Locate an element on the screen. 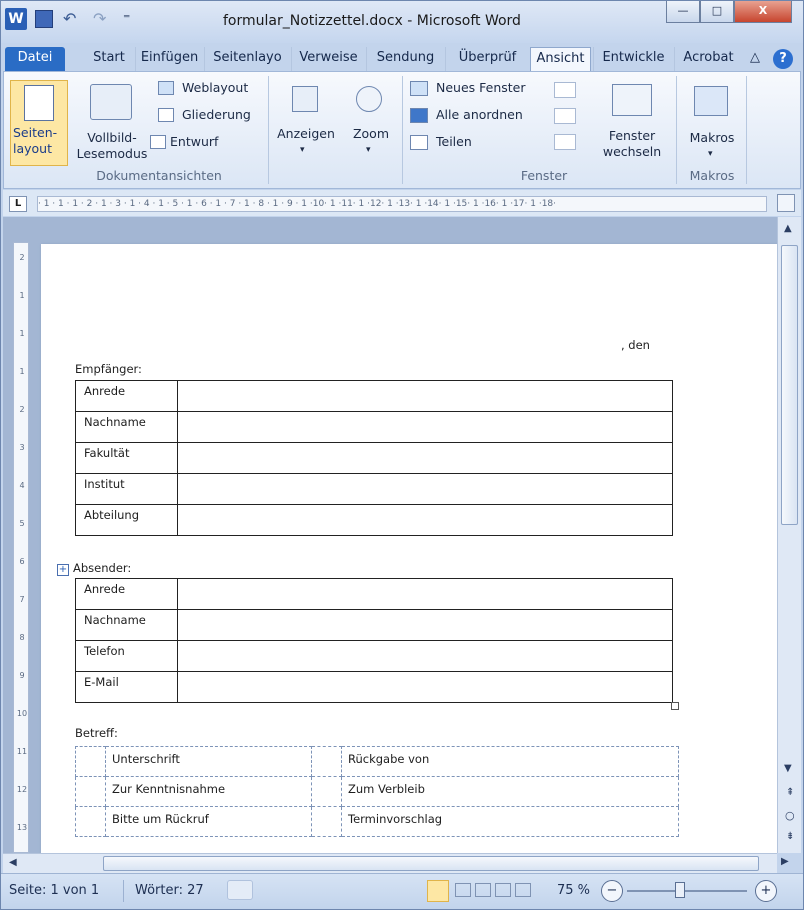 The image size is (804, 910). word-logo-icon: W is located at coordinates (16, 19).